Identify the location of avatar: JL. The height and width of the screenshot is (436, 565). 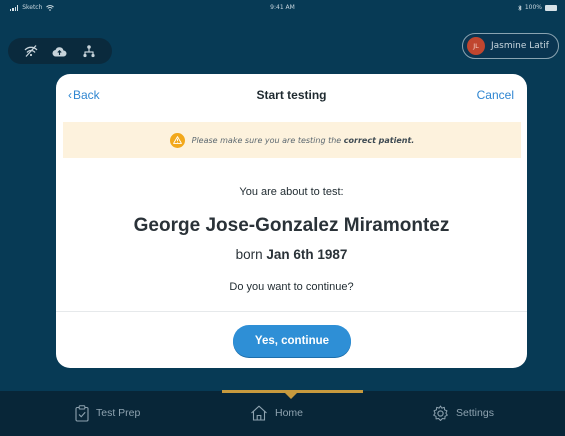
(476, 46).